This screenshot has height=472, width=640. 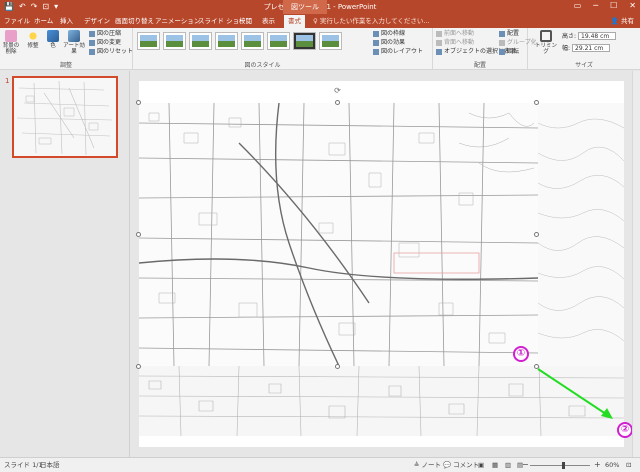 What do you see at coordinates (393, 33) in the screenshot?
I see `border-label: 図の枠線` at bounding box center [393, 33].